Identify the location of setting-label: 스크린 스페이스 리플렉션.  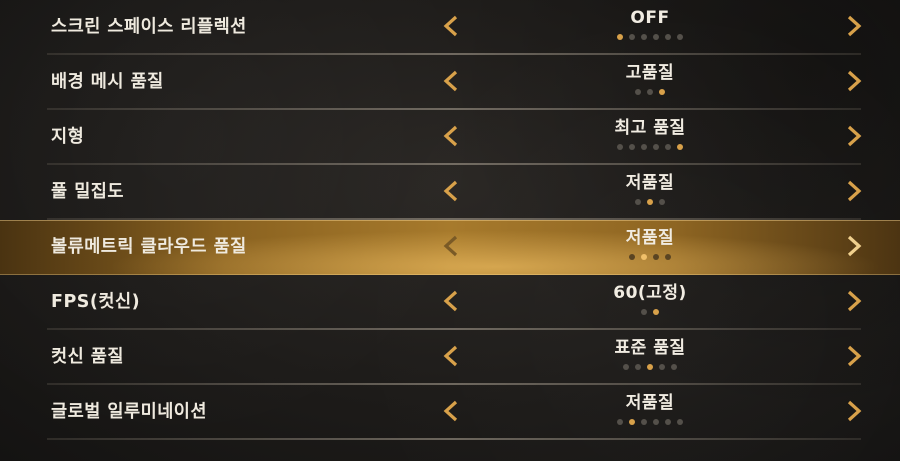
(149, 27).